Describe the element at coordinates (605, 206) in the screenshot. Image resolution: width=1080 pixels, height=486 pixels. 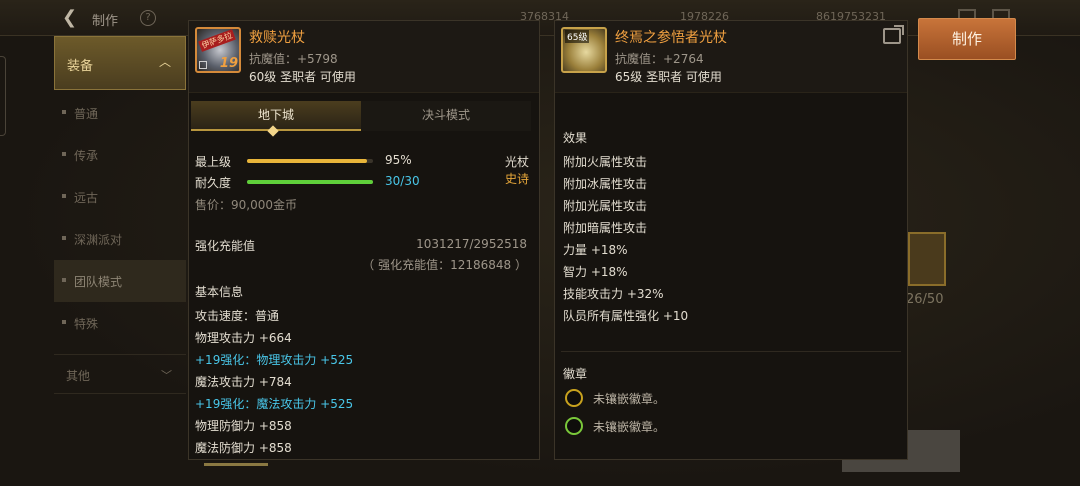
I see `effect-line: 附加光属性攻击` at that location.